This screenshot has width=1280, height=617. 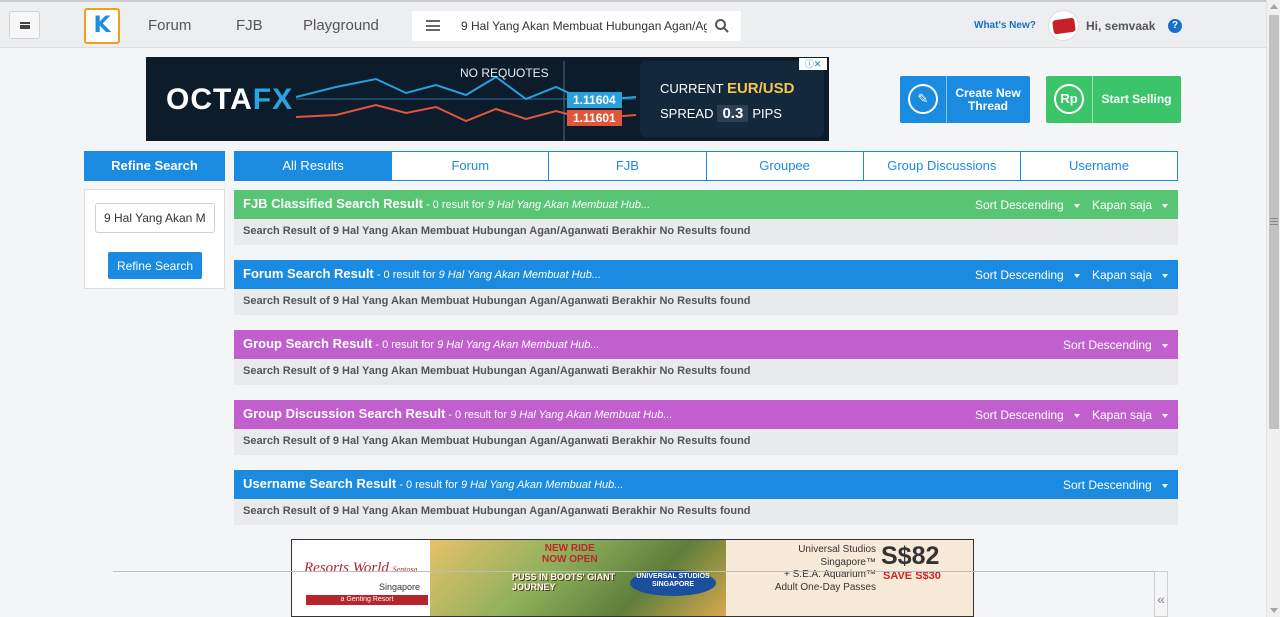 What do you see at coordinates (1069, 99) in the screenshot?
I see `rupiah-icon: Rp` at bounding box center [1069, 99].